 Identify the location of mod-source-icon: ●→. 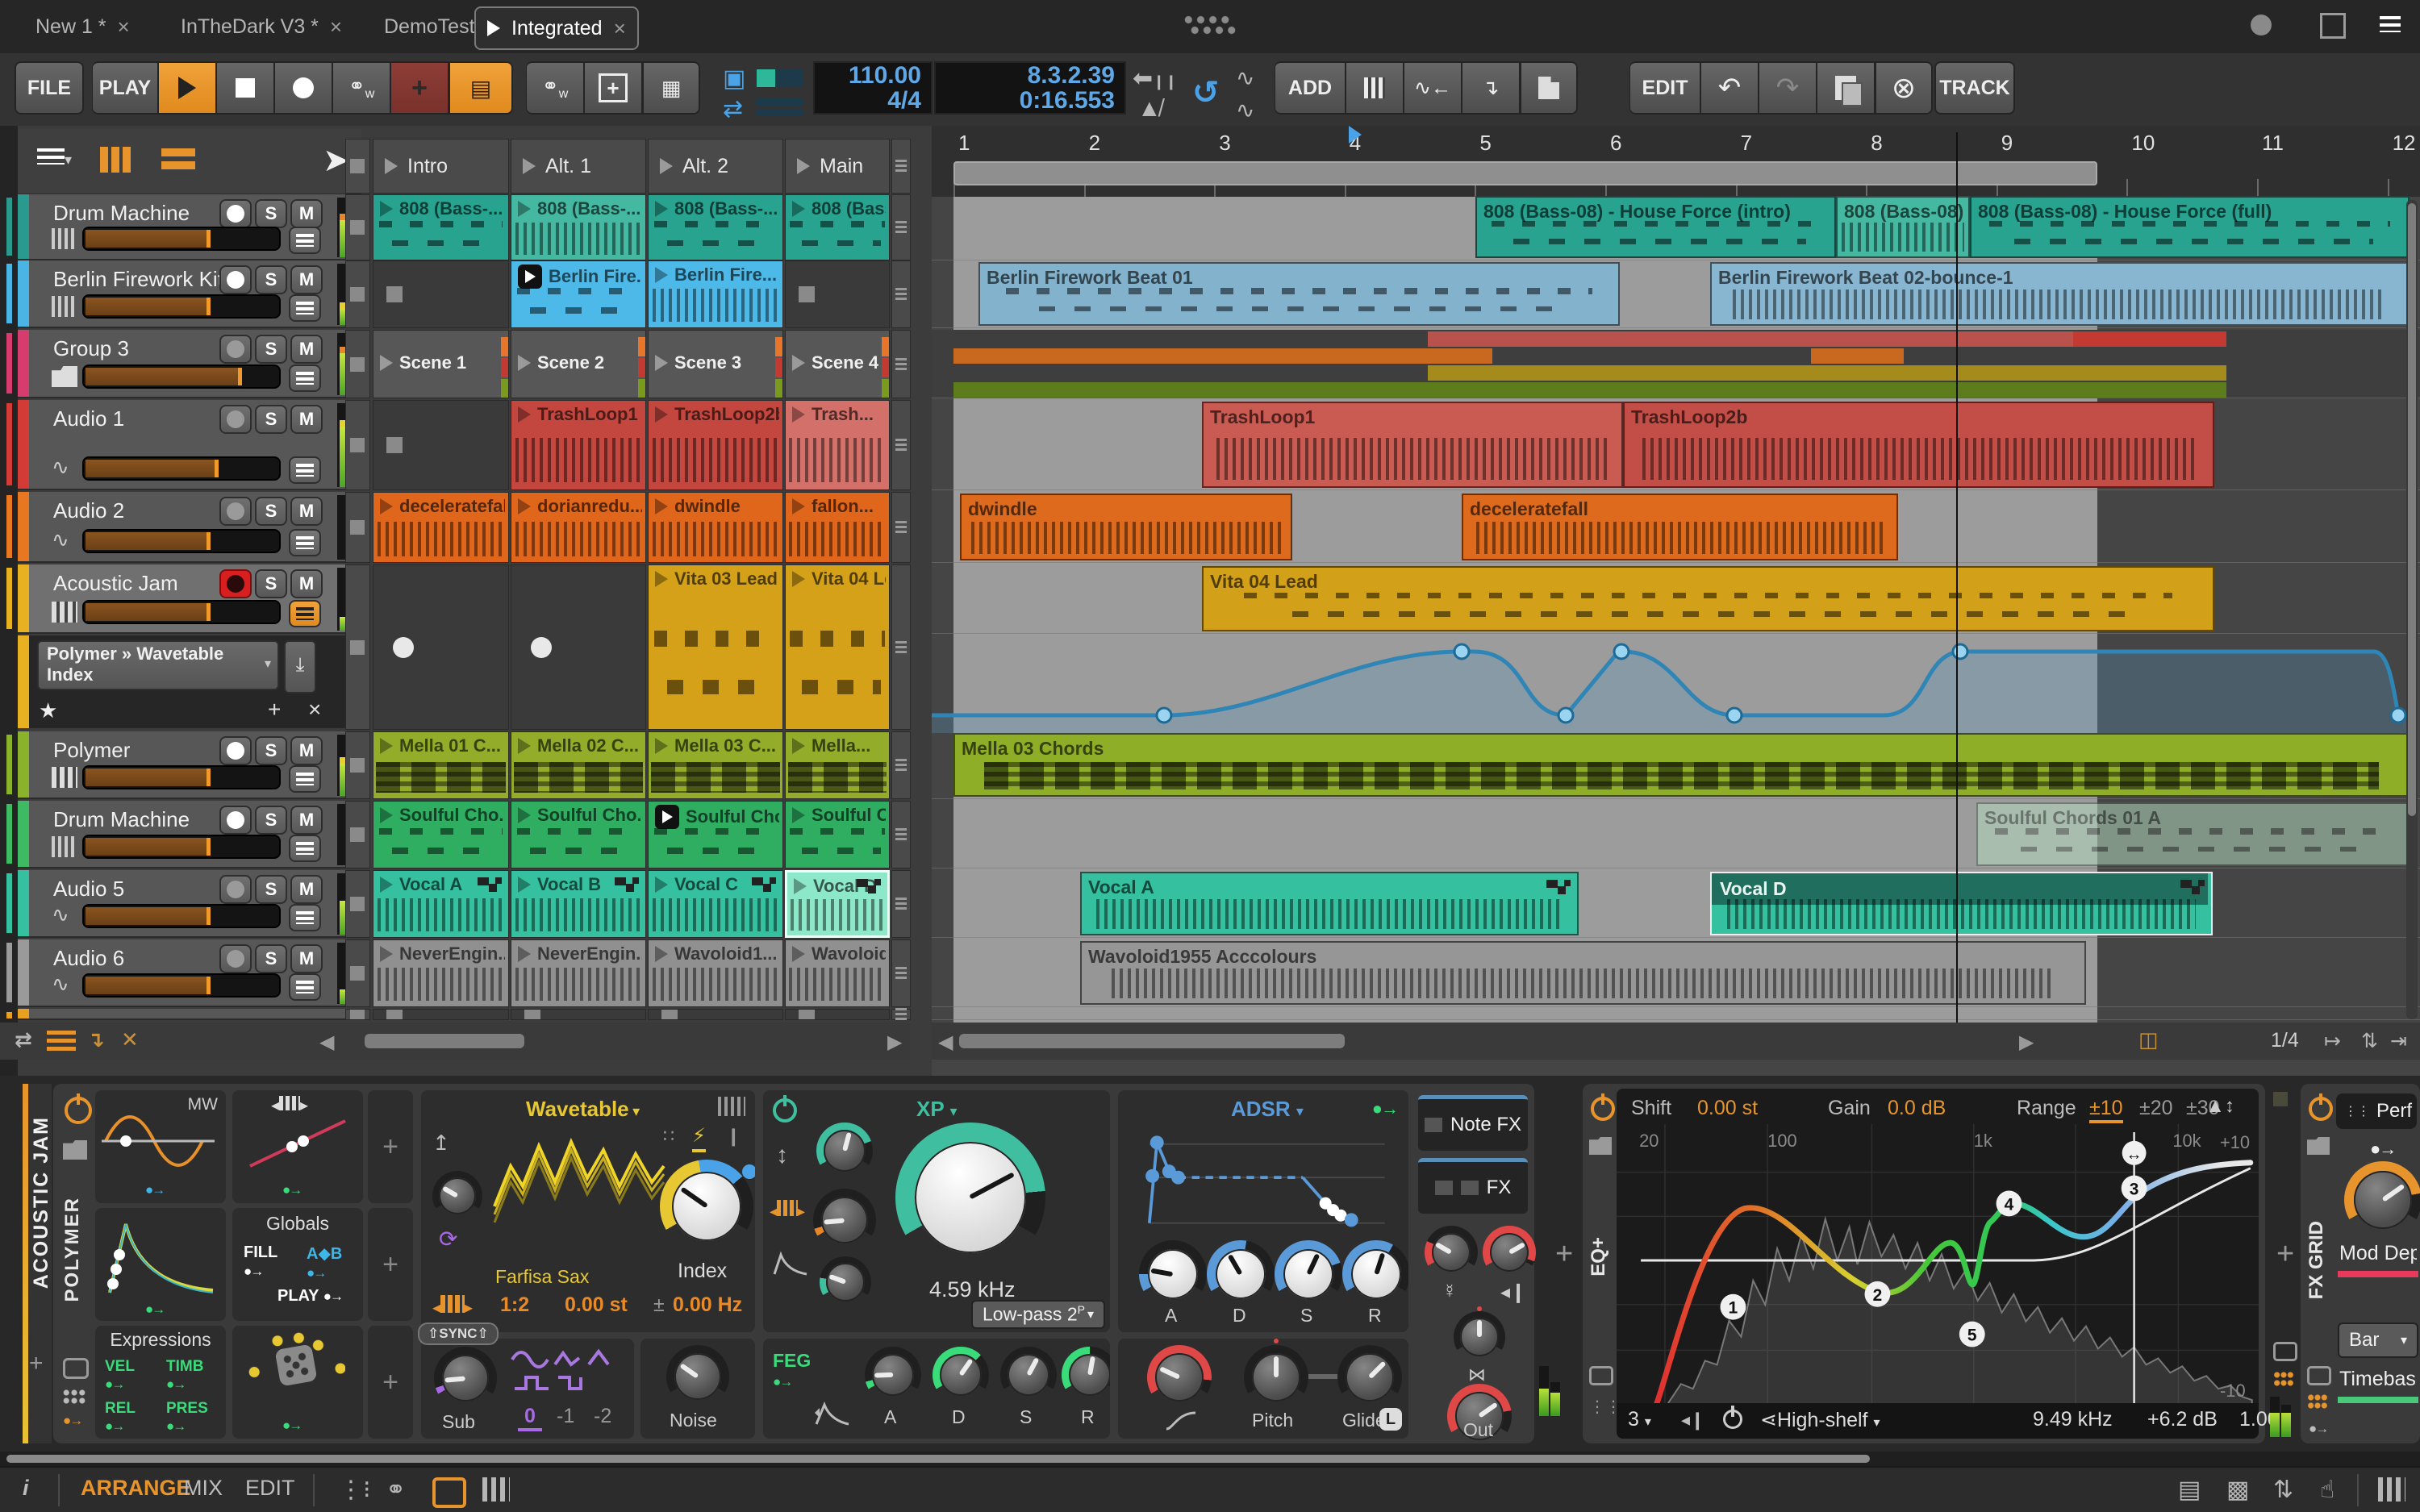
(1385, 1108).